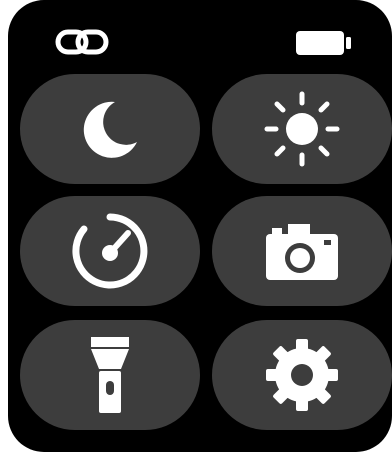  I want to click on camera-icon, so click(302, 252).